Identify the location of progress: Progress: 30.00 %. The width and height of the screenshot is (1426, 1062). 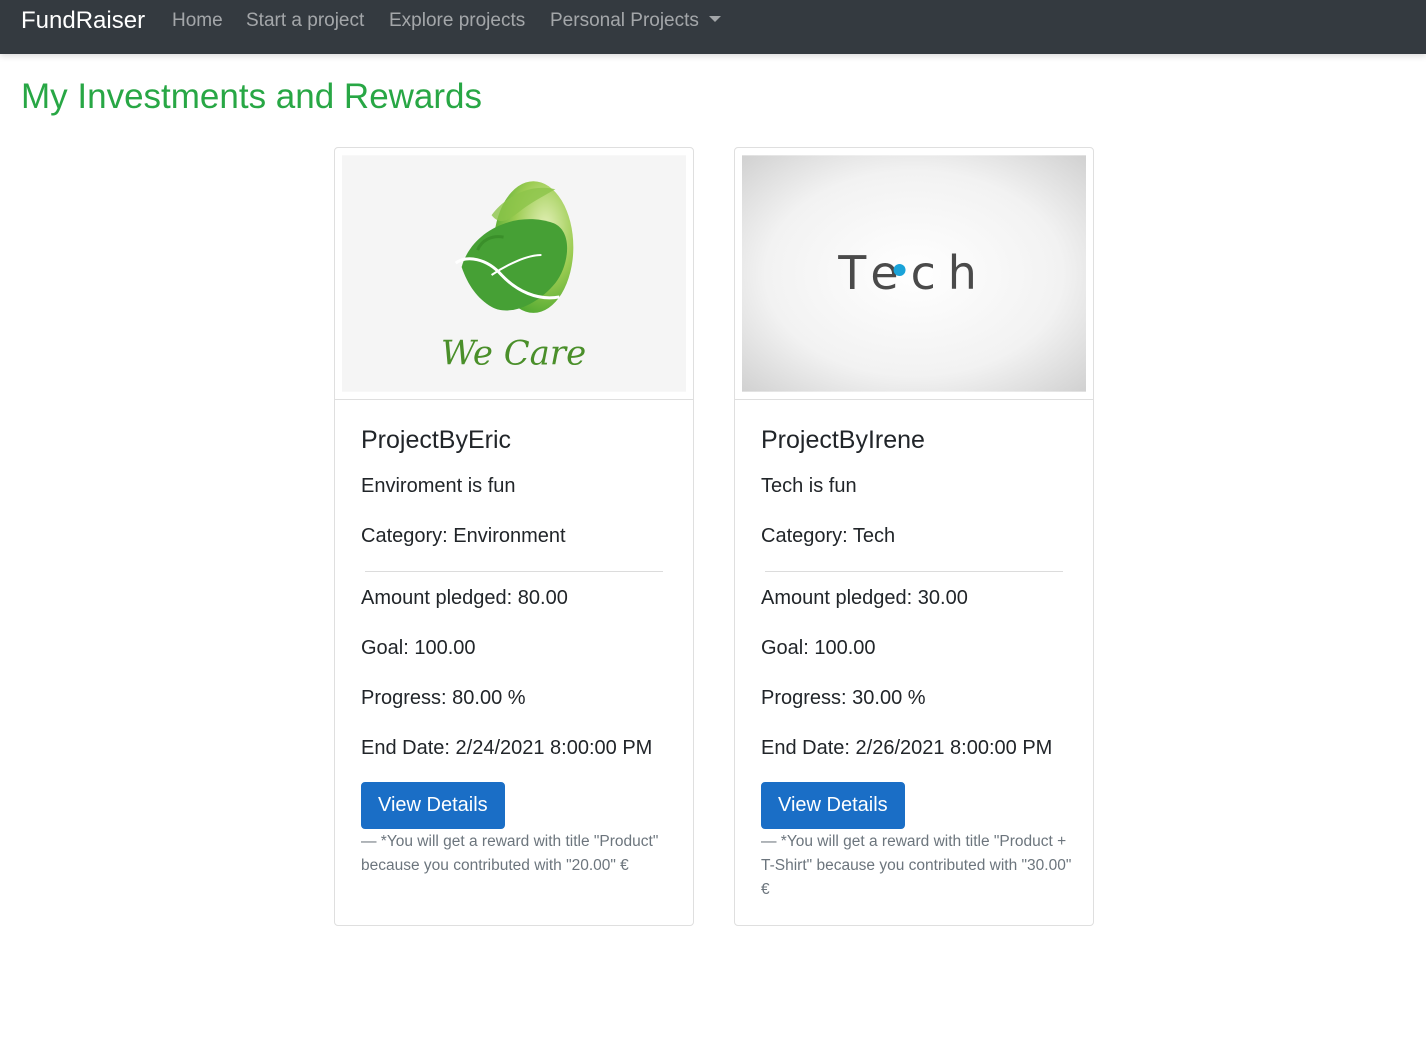
(843, 698).